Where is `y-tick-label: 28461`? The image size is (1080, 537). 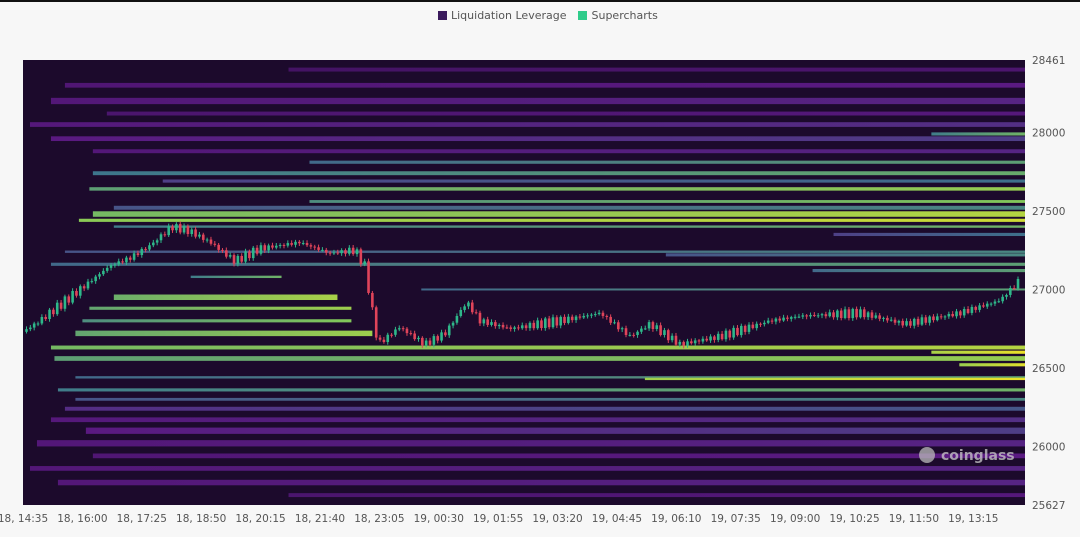
y-tick-label: 28461 is located at coordinates (1048, 61).